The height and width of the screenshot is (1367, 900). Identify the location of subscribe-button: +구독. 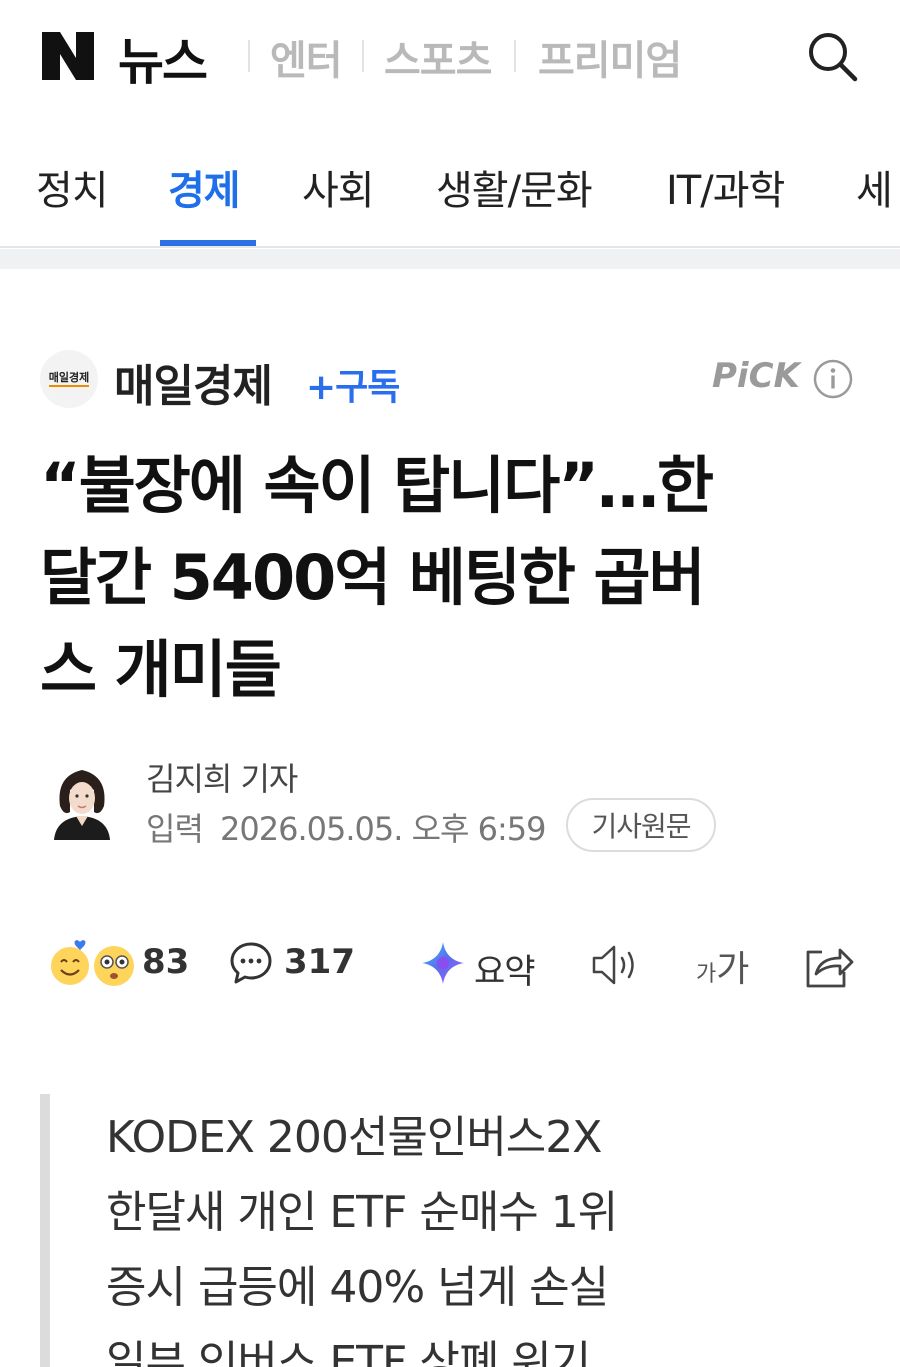
(353, 384).